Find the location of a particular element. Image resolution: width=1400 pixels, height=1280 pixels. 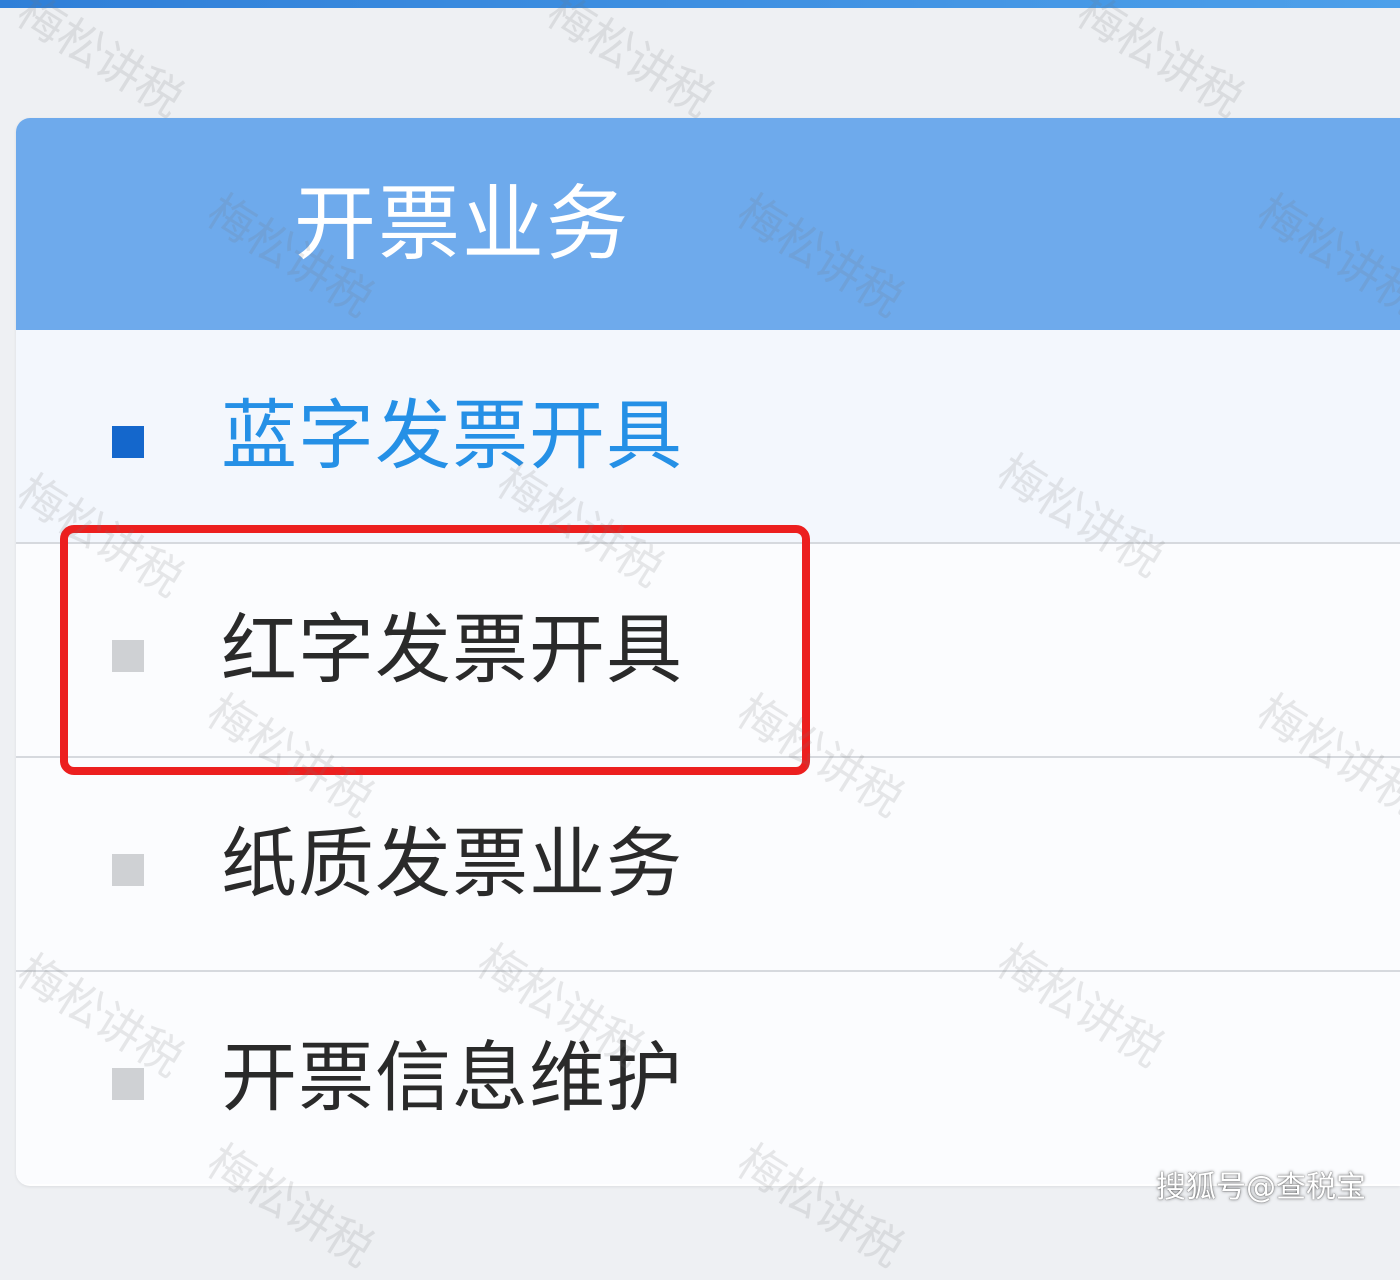

menu-item-label: 开票信息维护 is located at coordinates (452, 1077).